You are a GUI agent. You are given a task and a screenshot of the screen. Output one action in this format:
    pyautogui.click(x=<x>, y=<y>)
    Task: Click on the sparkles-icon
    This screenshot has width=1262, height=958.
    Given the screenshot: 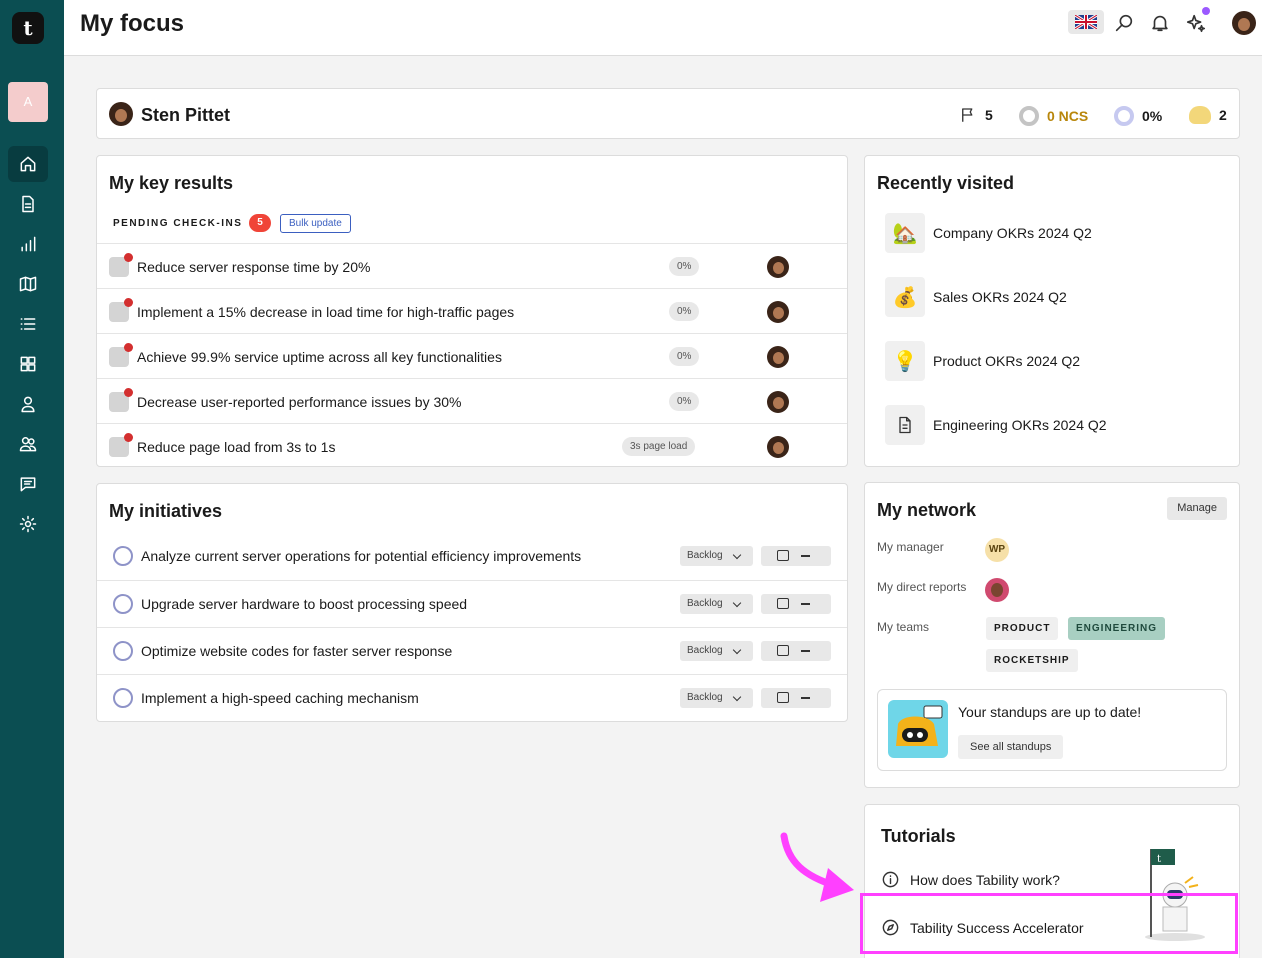 What is the action you would take?
    pyautogui.click(x=1196, y=23)
    